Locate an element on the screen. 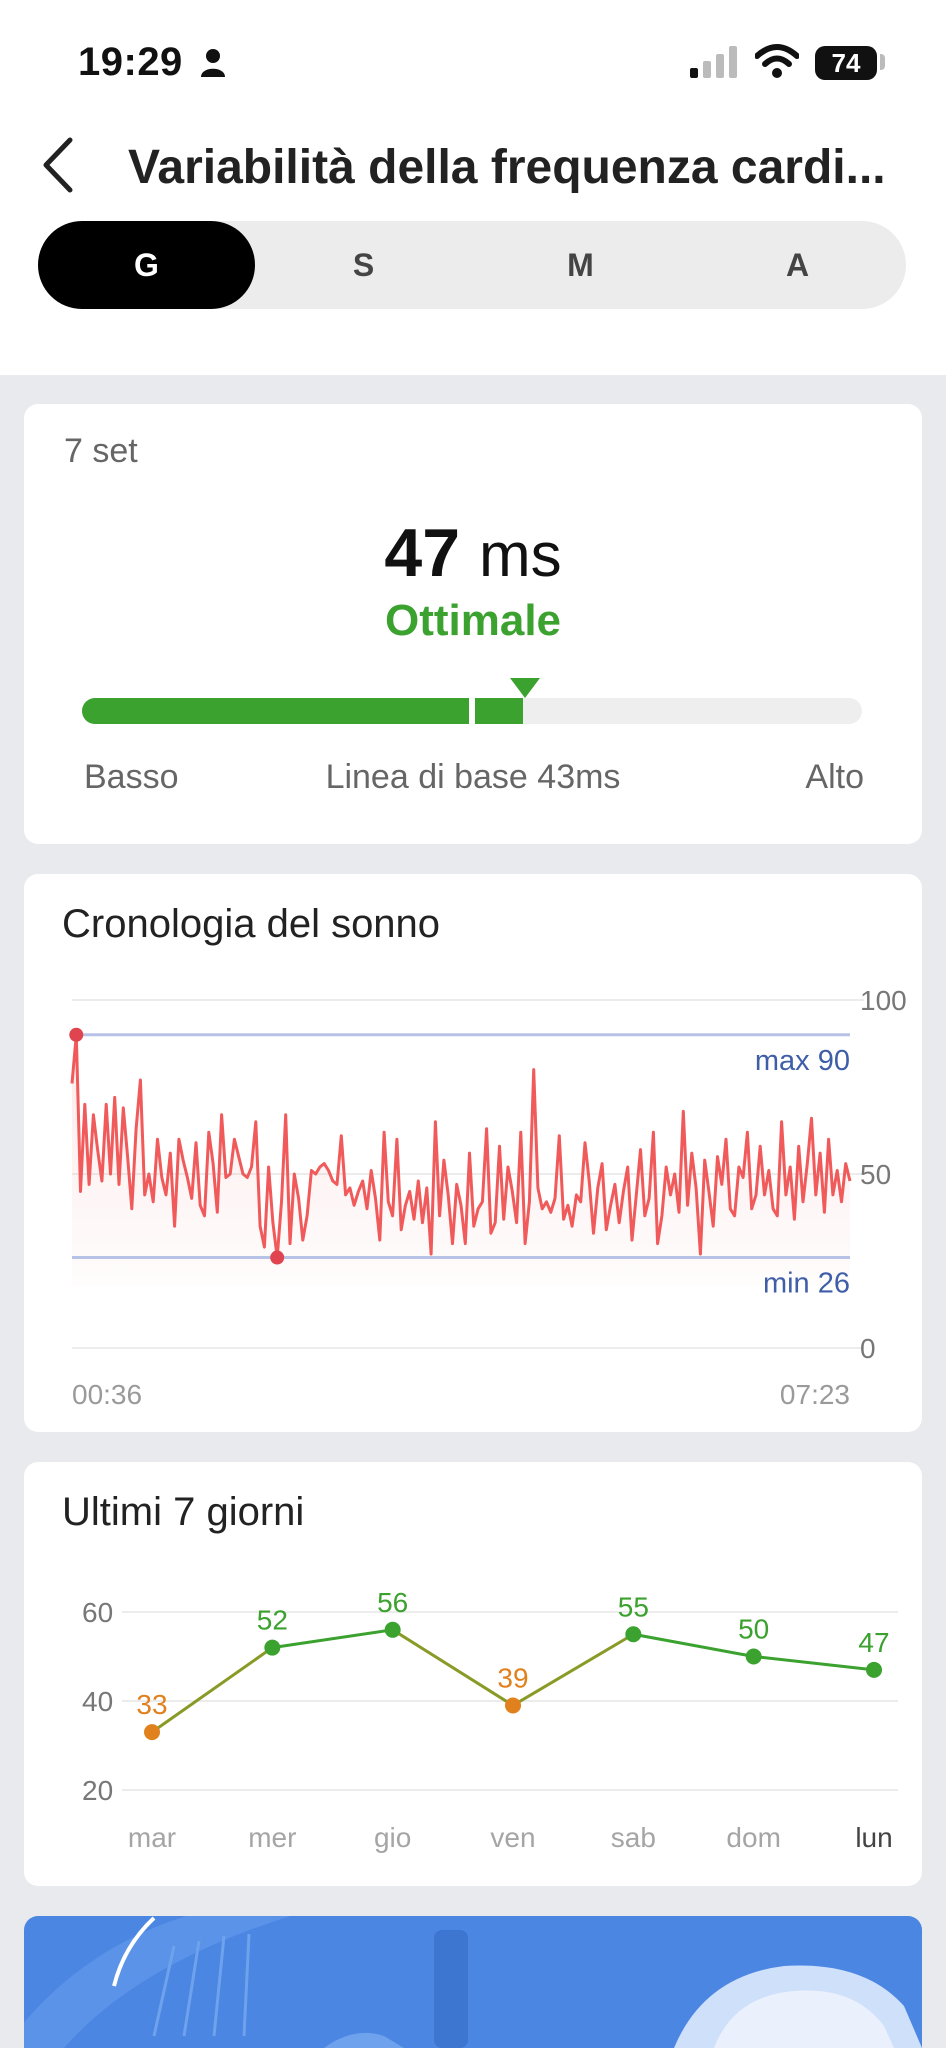  status-time: 19:29 is located at coordinates (130, 62).